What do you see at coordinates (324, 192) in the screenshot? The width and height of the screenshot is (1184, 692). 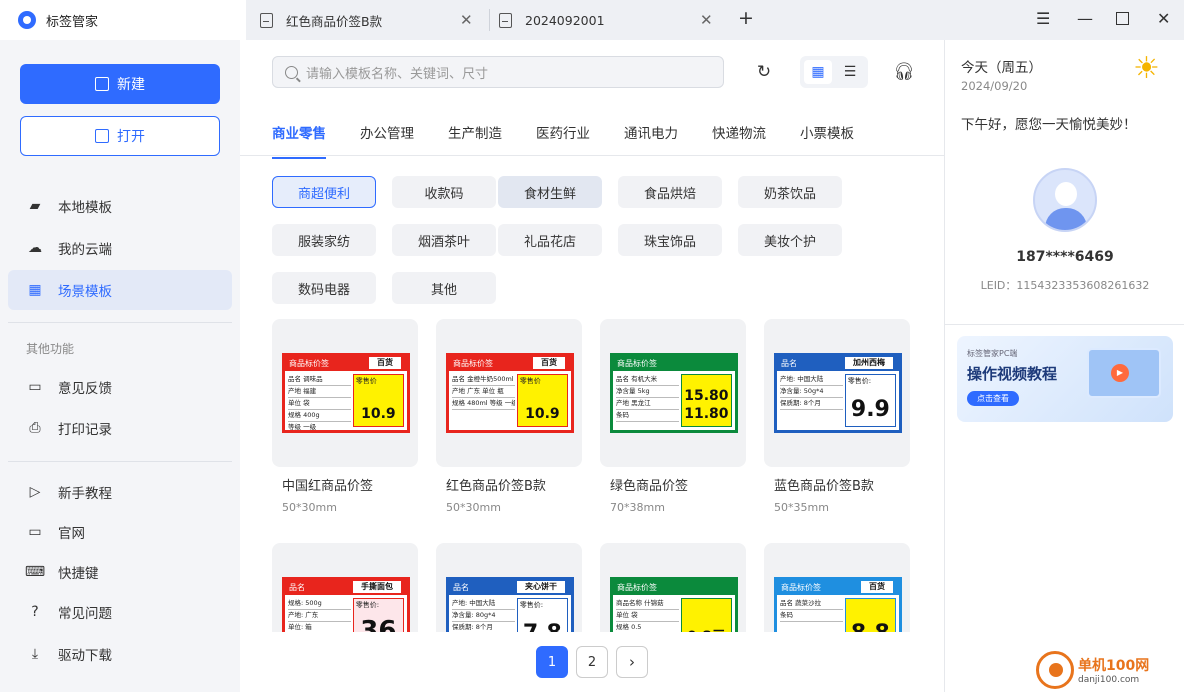 I see `chip-filter: 商超便利` at bounding box center [324, 192].